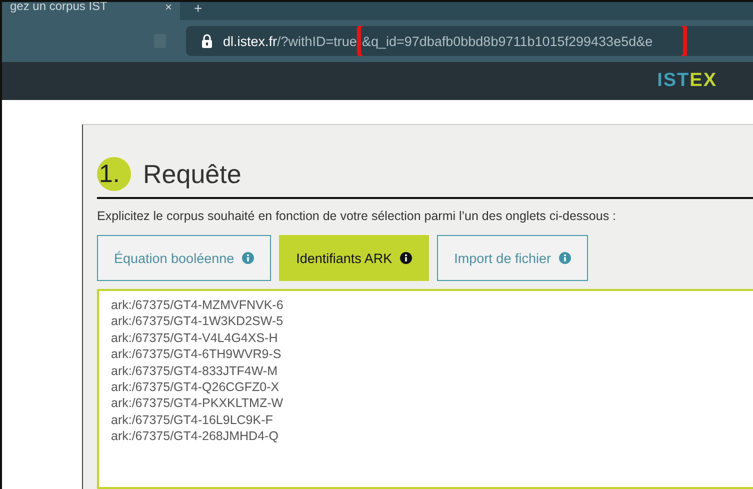  Describe the element at coordinates (290, 41) in the screenshot. I see `url-text: dl.istex.fr/?withID=true` at that location.